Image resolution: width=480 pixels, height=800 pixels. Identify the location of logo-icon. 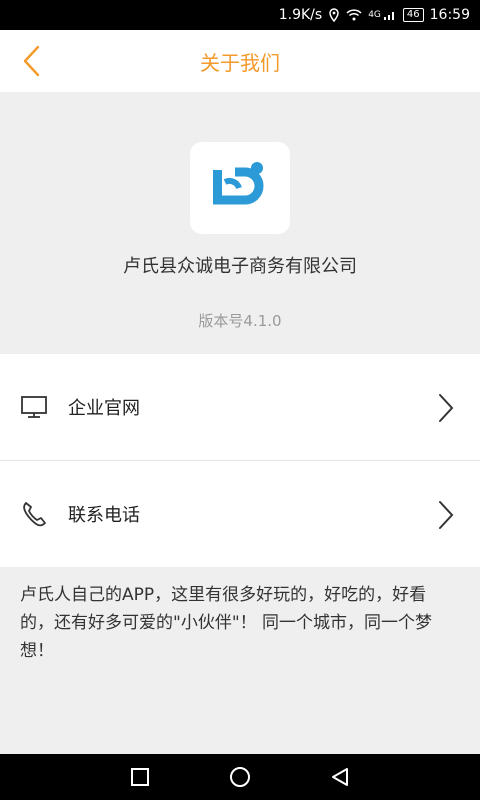
(238, 183).